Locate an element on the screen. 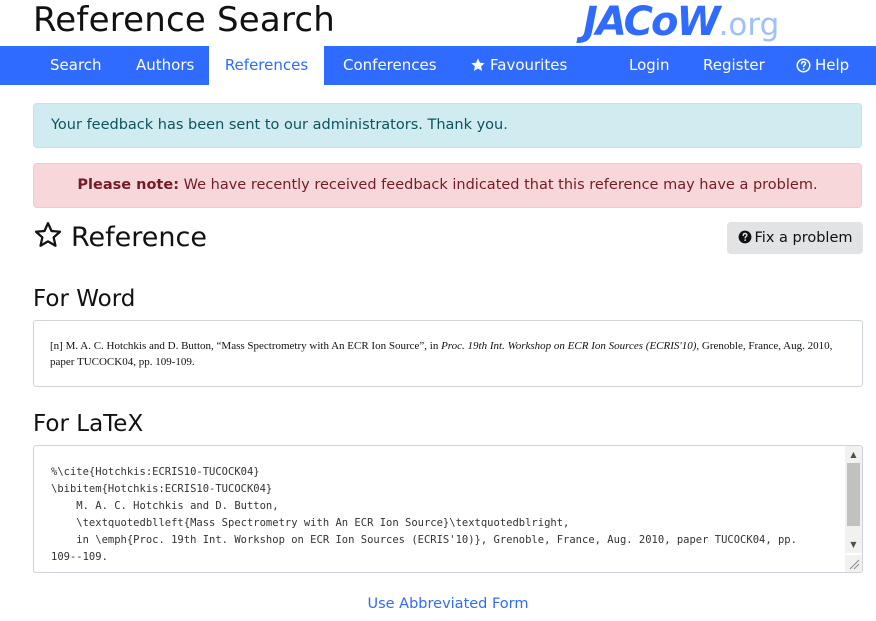 This screenshot has width=876, height=621. nav-authors-label: Authors is located at coordinates (165, 65).